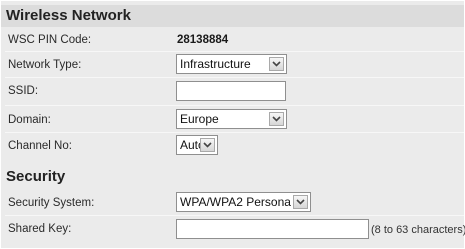 Image resolution: width=465 pixels, height=249 pixels. Describe the element at coordinates (23, 91) in the screenshot. I see `ssid-label: SSID:` at that location.